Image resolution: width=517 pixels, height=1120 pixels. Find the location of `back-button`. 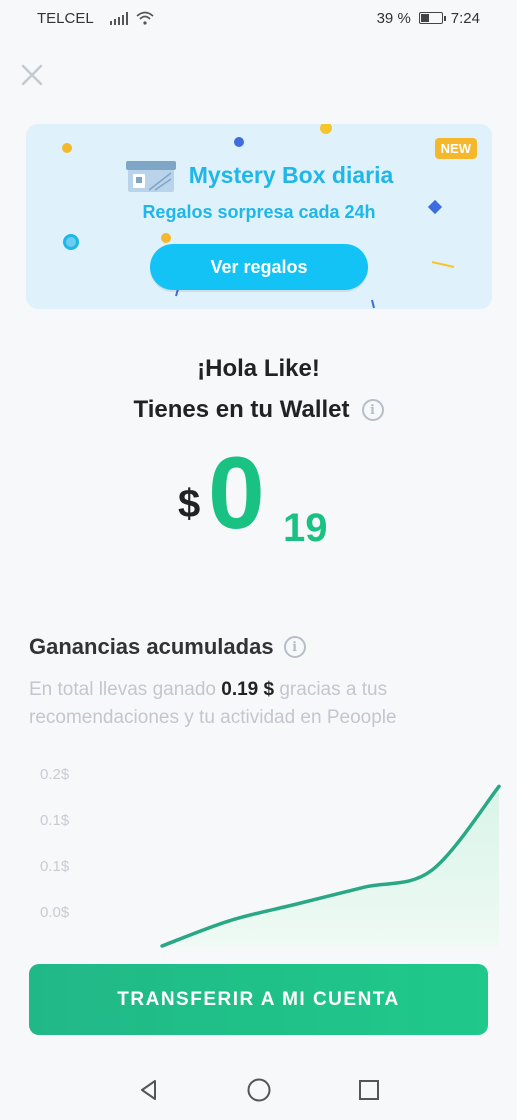

back-button is located at coordinates (149, 1090).